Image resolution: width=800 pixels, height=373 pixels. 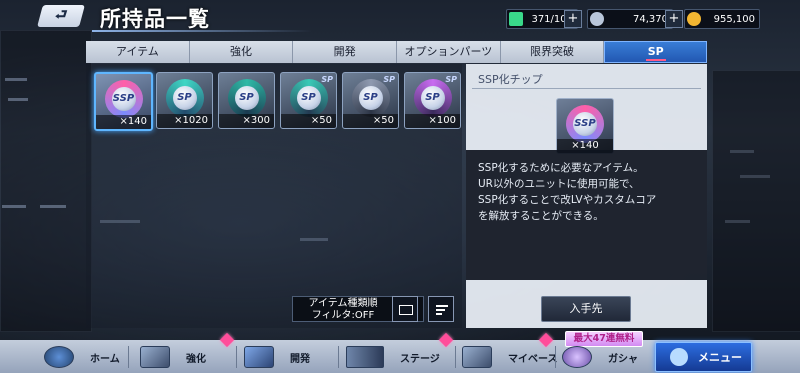 I want to click on capsule-icon, so click(x=577, y=357).